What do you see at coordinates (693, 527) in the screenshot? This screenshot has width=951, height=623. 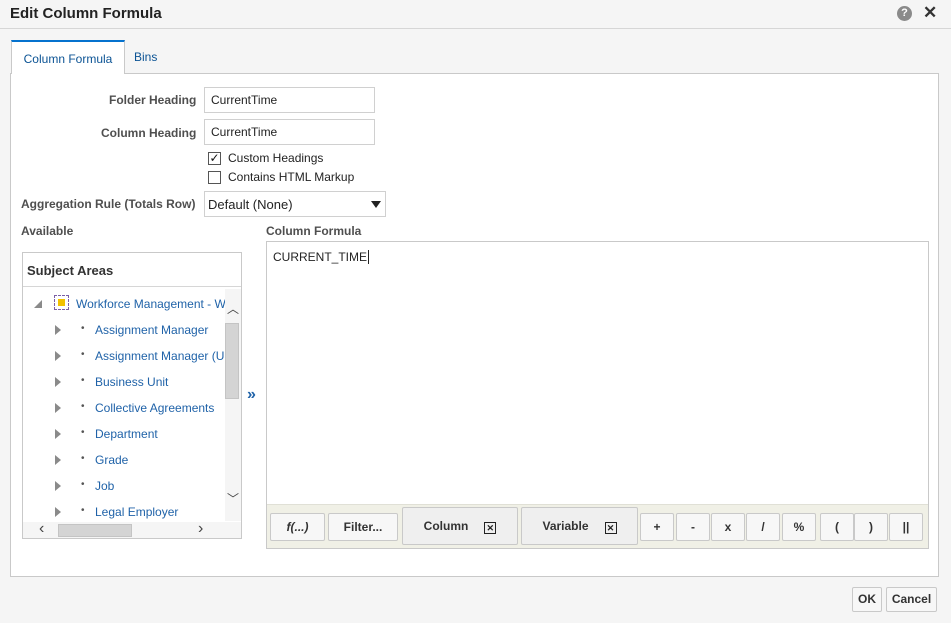 I see `minus-operator-button: -` at bounding box center [693, 527].